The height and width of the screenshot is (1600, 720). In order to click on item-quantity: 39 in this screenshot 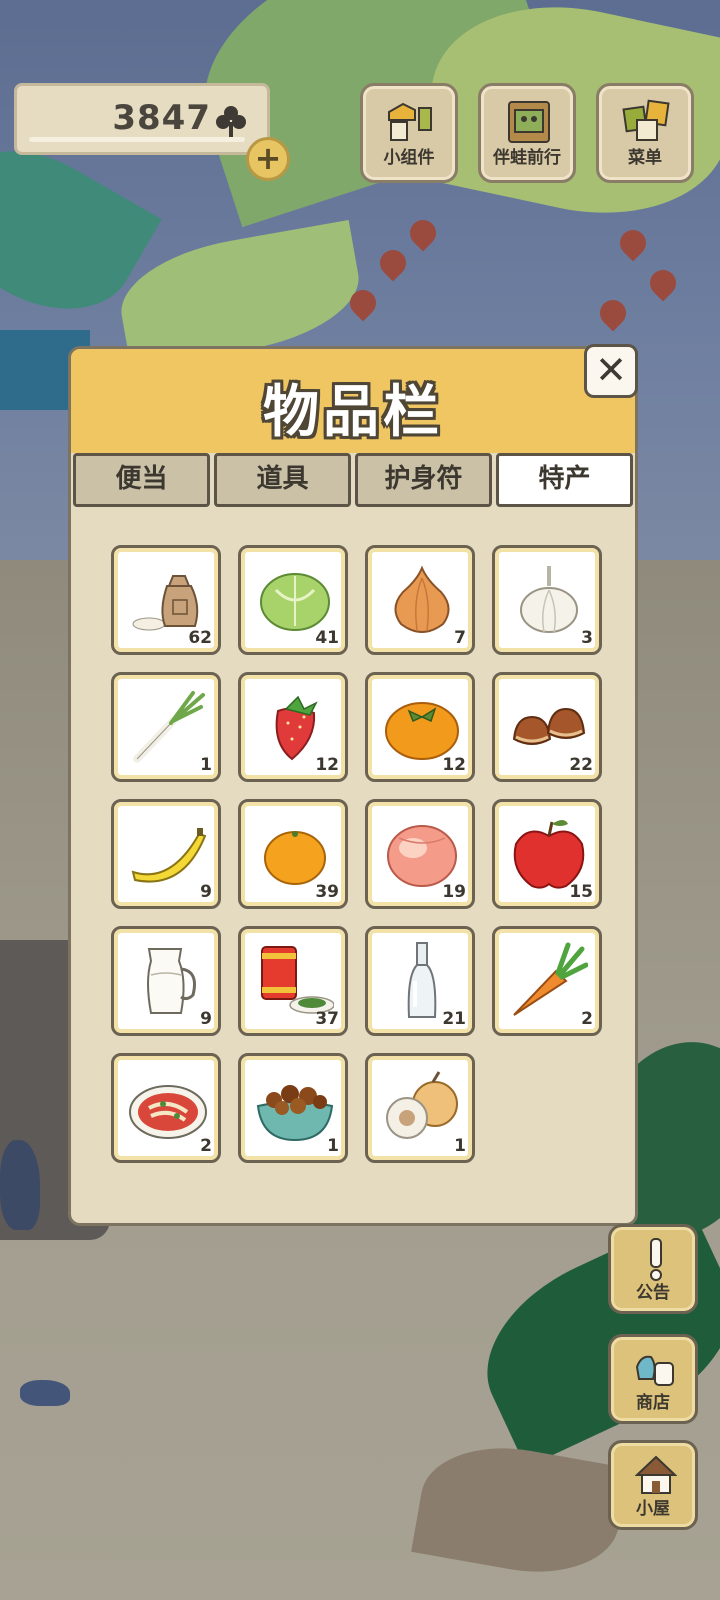, I will do `click(327, 892)`.